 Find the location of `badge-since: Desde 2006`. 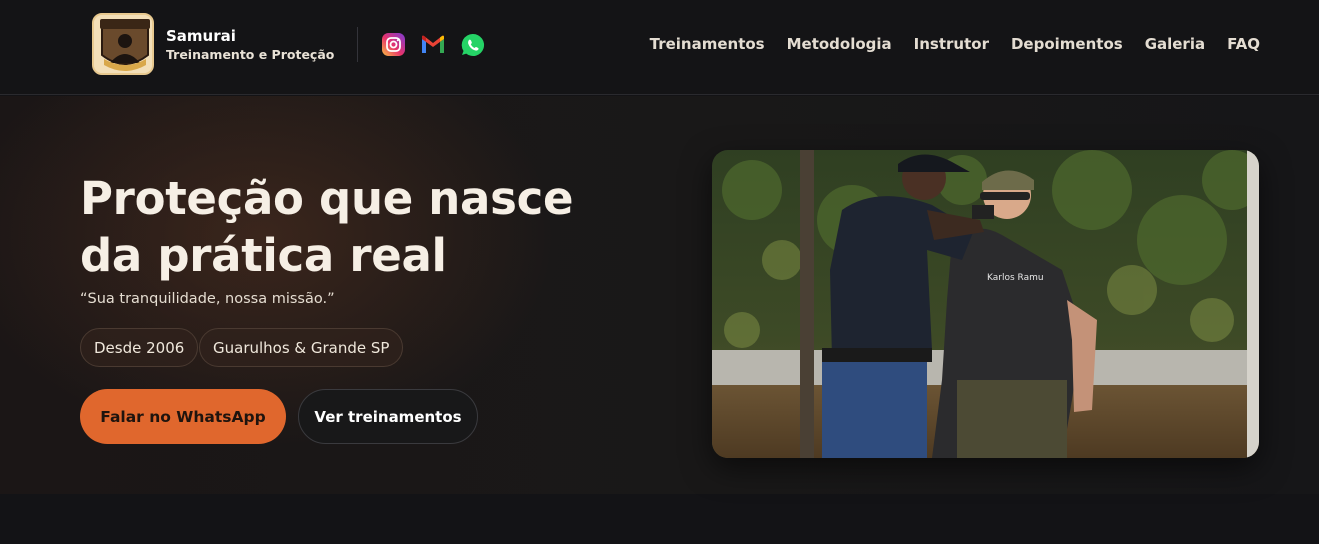

badge-since: Desde 2006 is located at coordinates (139, 347).